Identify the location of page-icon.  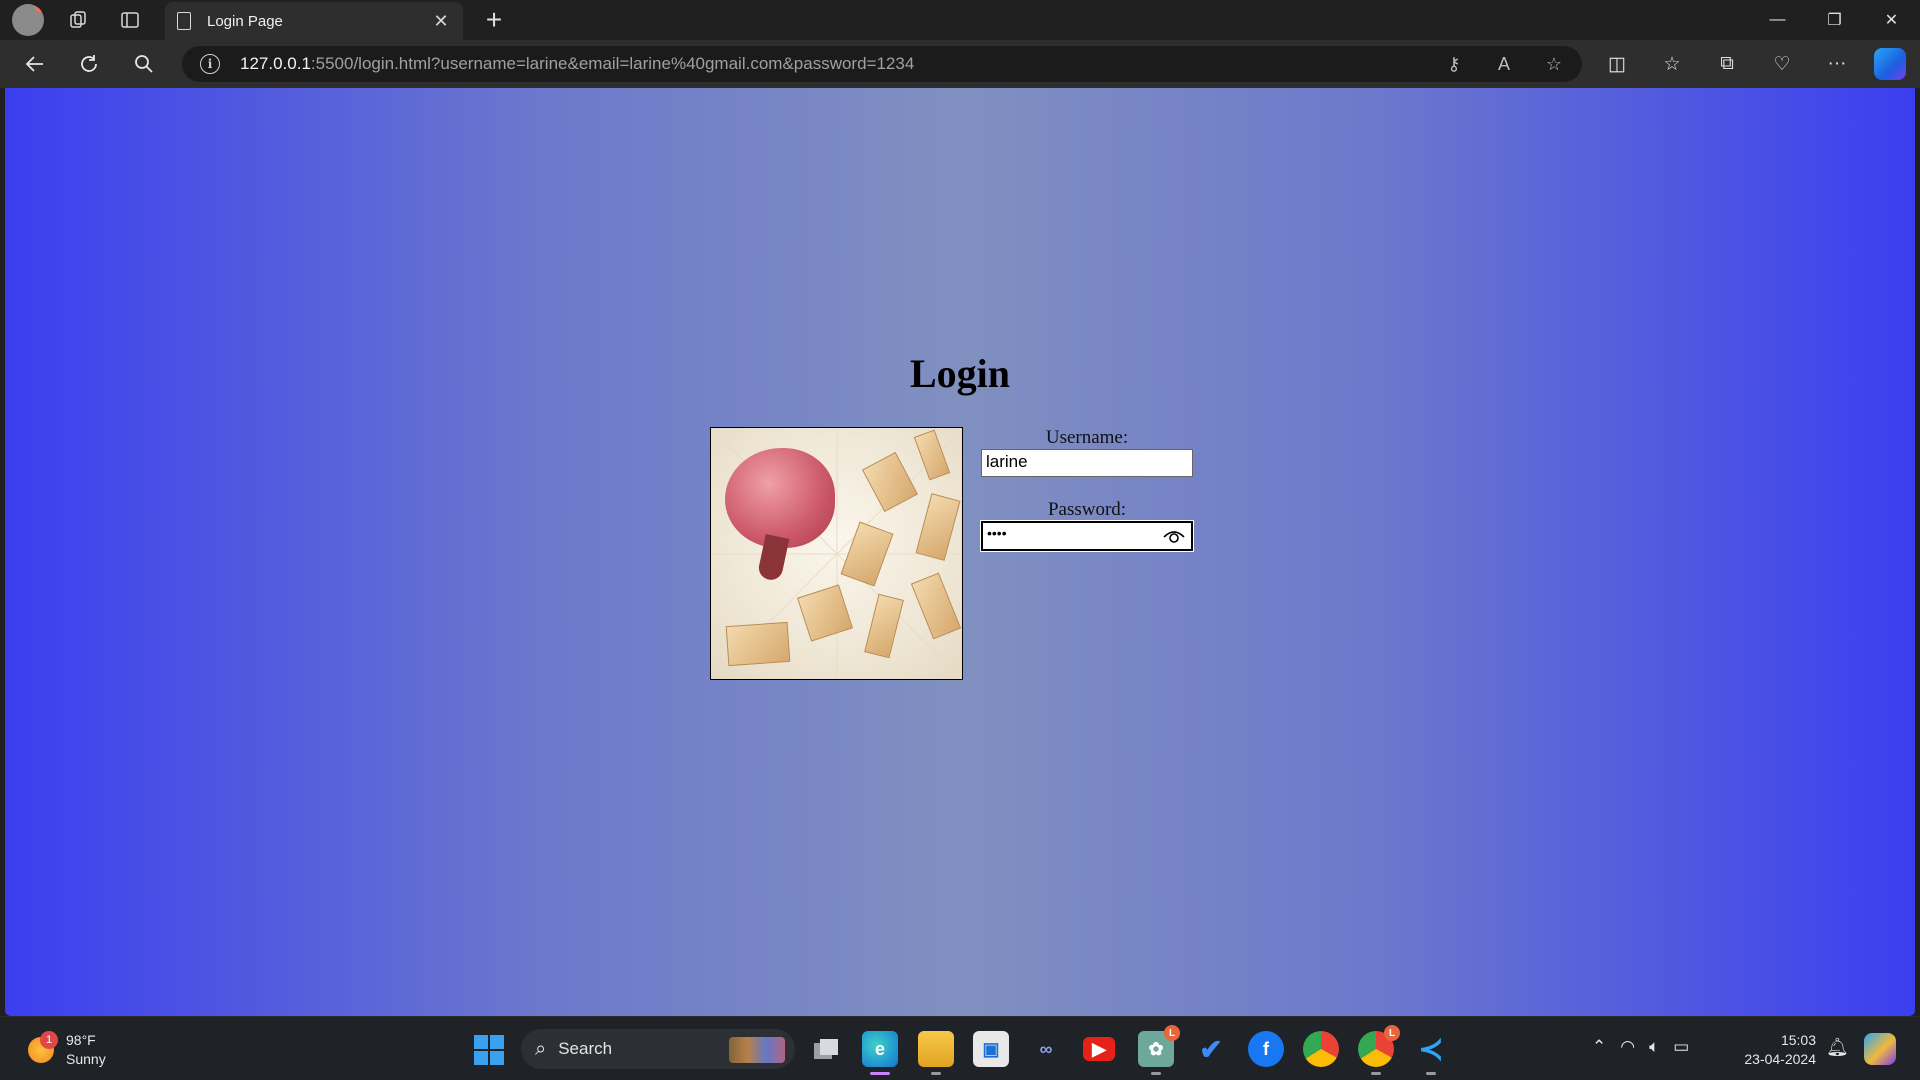
(184, 21).